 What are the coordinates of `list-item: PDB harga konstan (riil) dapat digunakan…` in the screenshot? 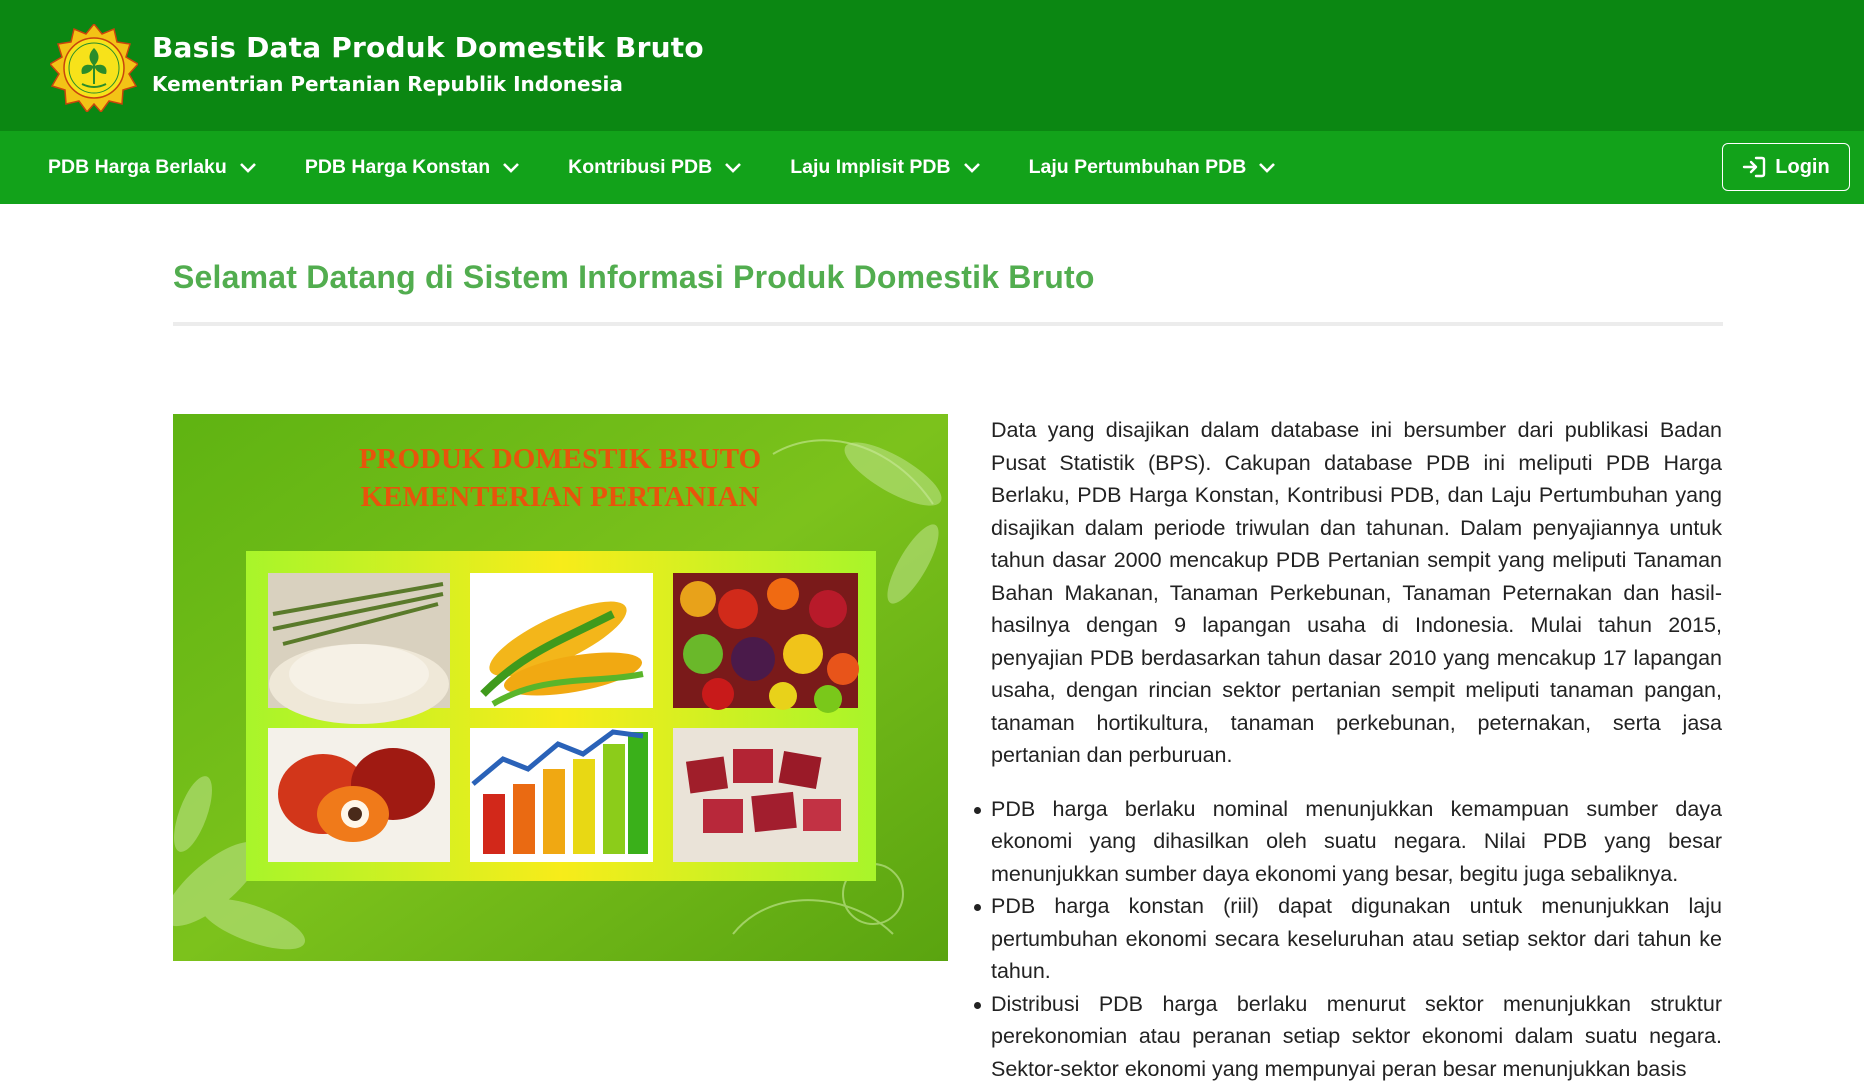 It's located at (1356, 939).